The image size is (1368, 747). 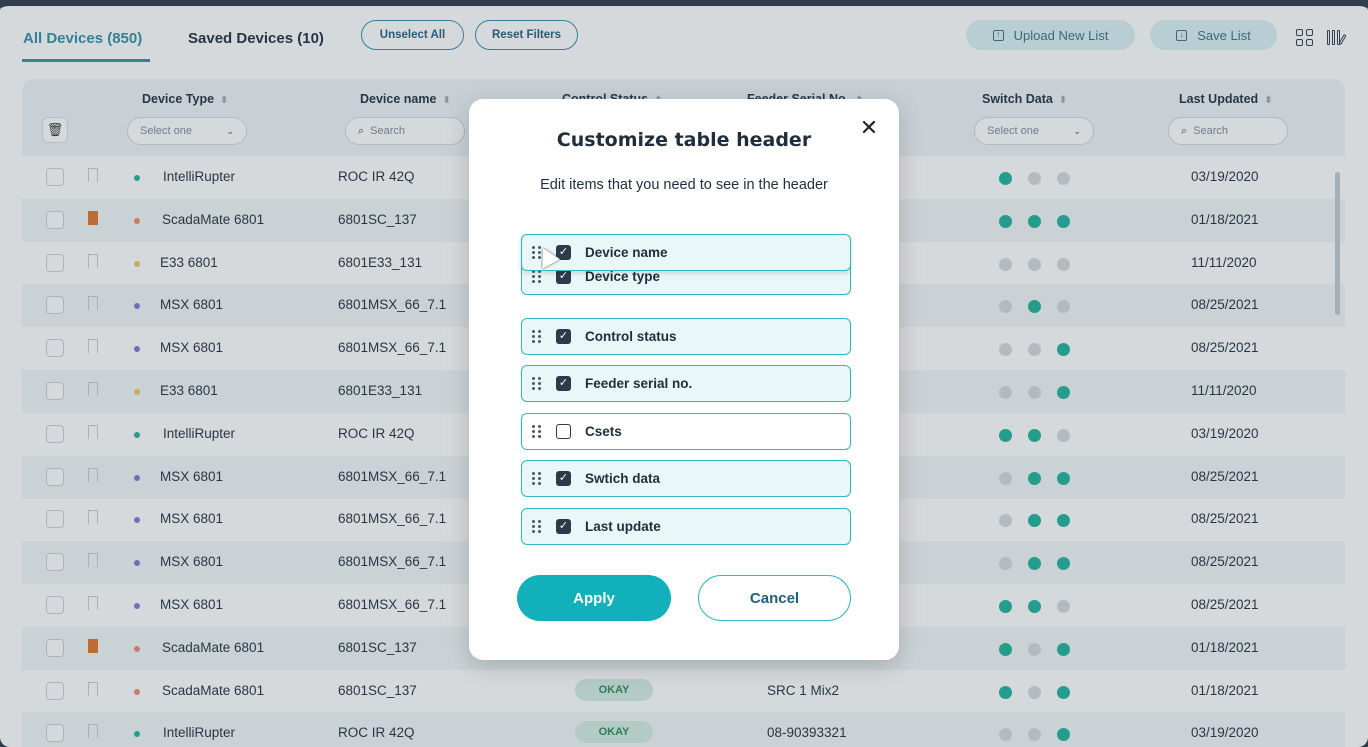 I want to click on header-item-label: Feeder serial no., so click(x=639, y=383).